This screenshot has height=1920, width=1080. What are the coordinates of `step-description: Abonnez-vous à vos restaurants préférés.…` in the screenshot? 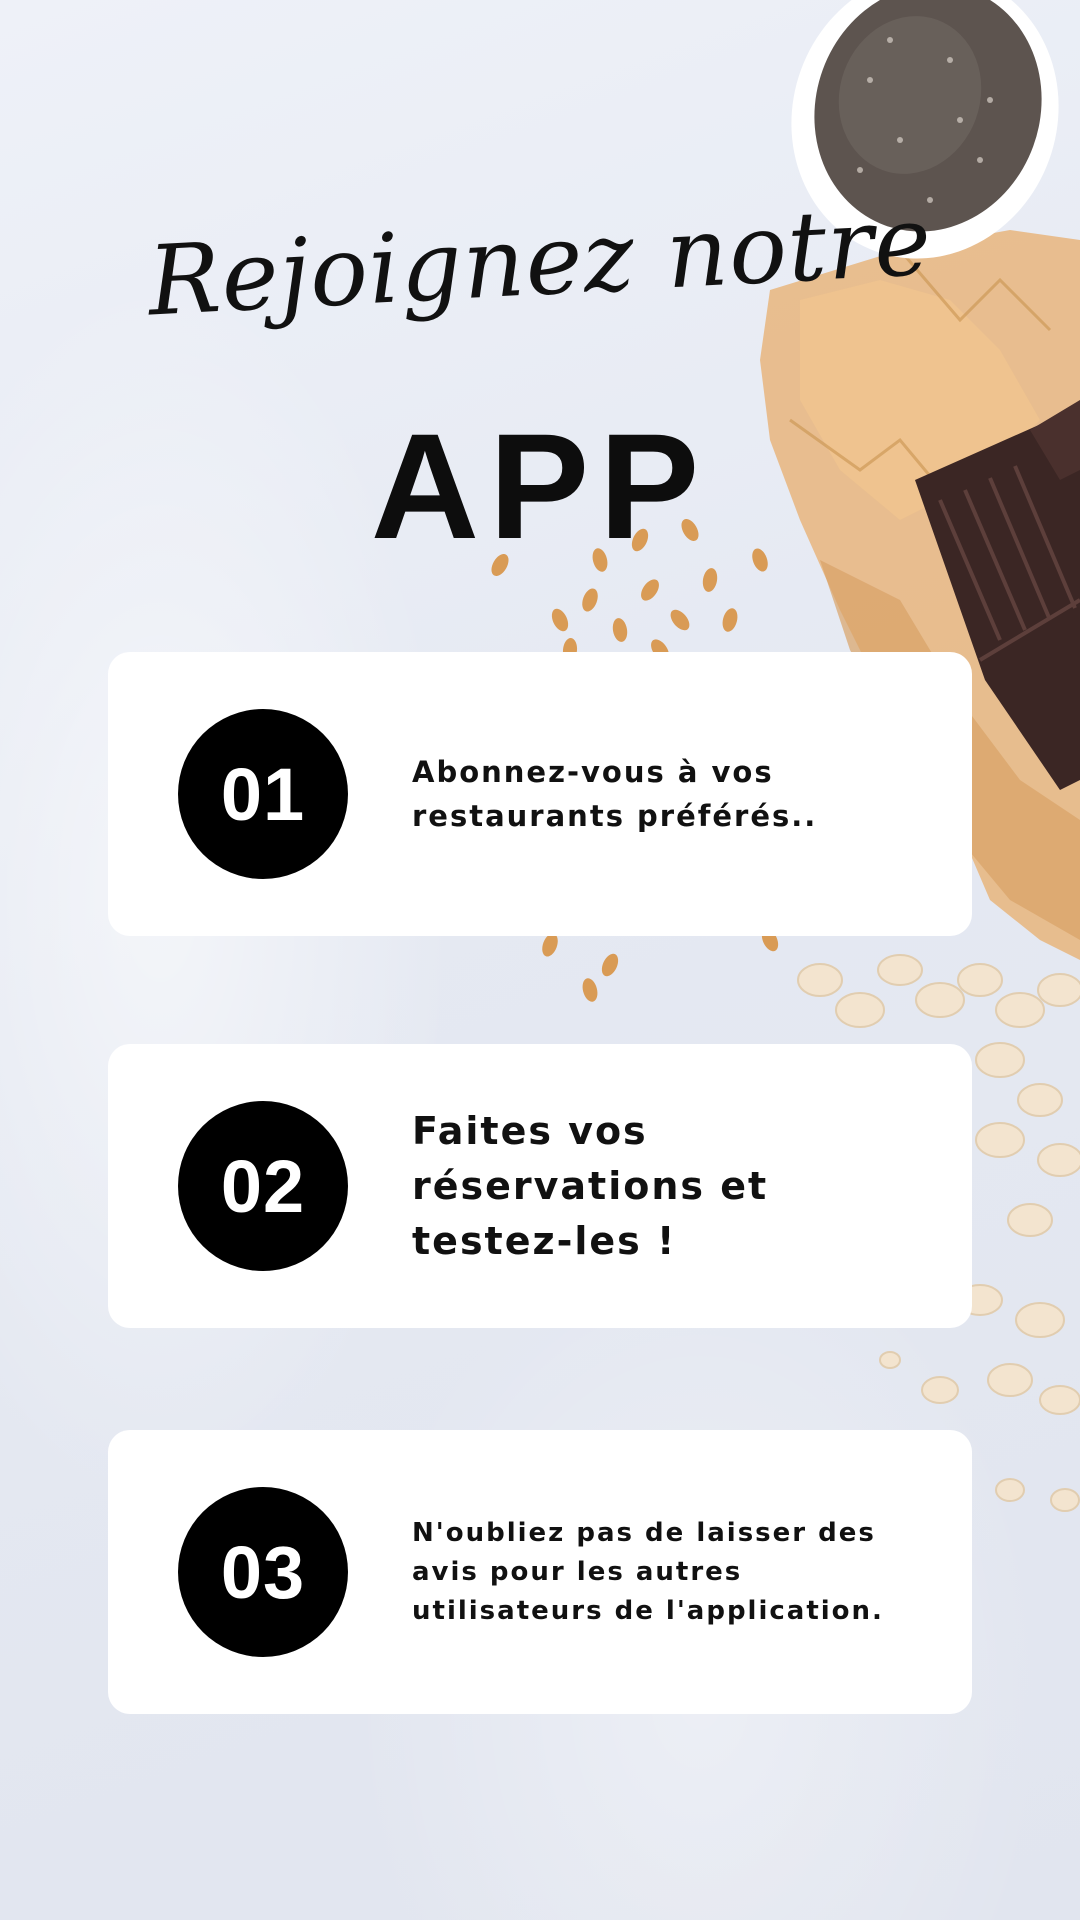 It's located at (615, 794).